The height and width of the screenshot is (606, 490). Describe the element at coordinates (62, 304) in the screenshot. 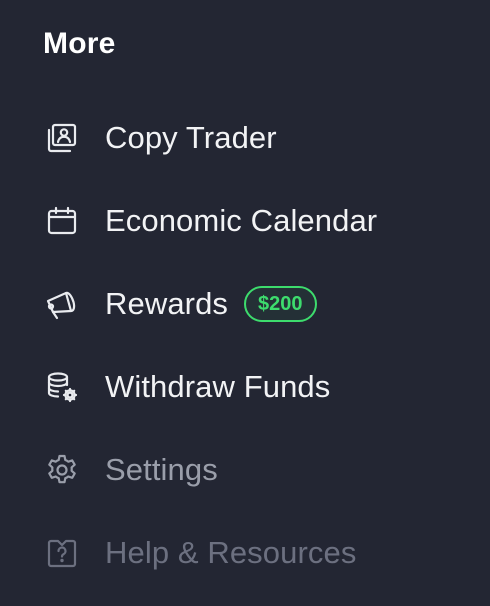

I see `megaphone-icon` at that location.